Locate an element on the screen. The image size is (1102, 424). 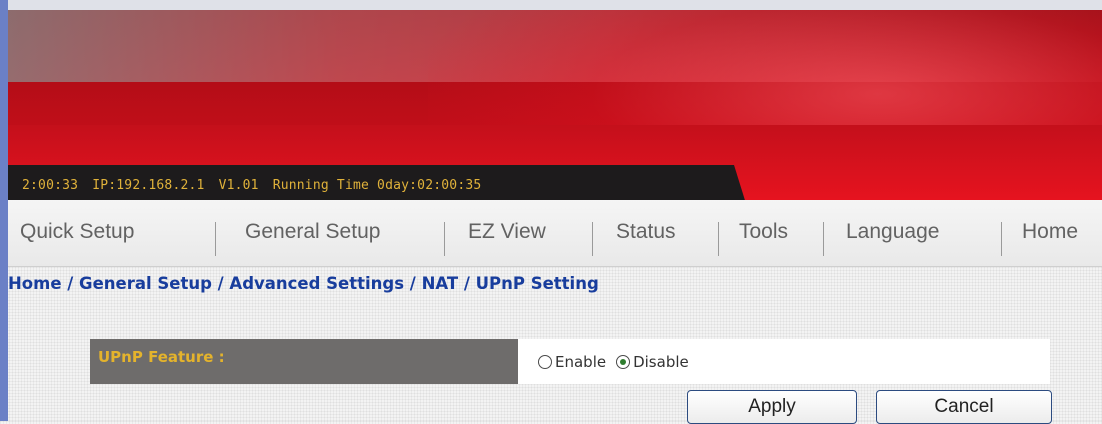
nav-language: Language is located at coordinates (892, 232).